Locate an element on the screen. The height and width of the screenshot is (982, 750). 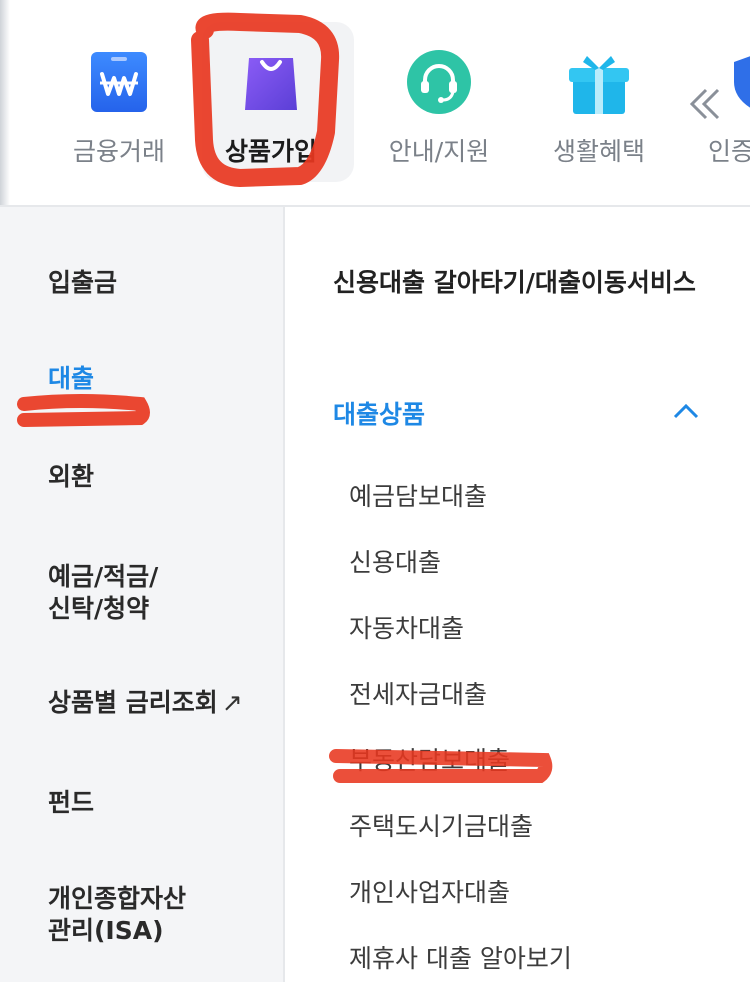
submenu-item-partner-loans: 제휴사 대출 알아보기 is located at coordinates (460, 957).